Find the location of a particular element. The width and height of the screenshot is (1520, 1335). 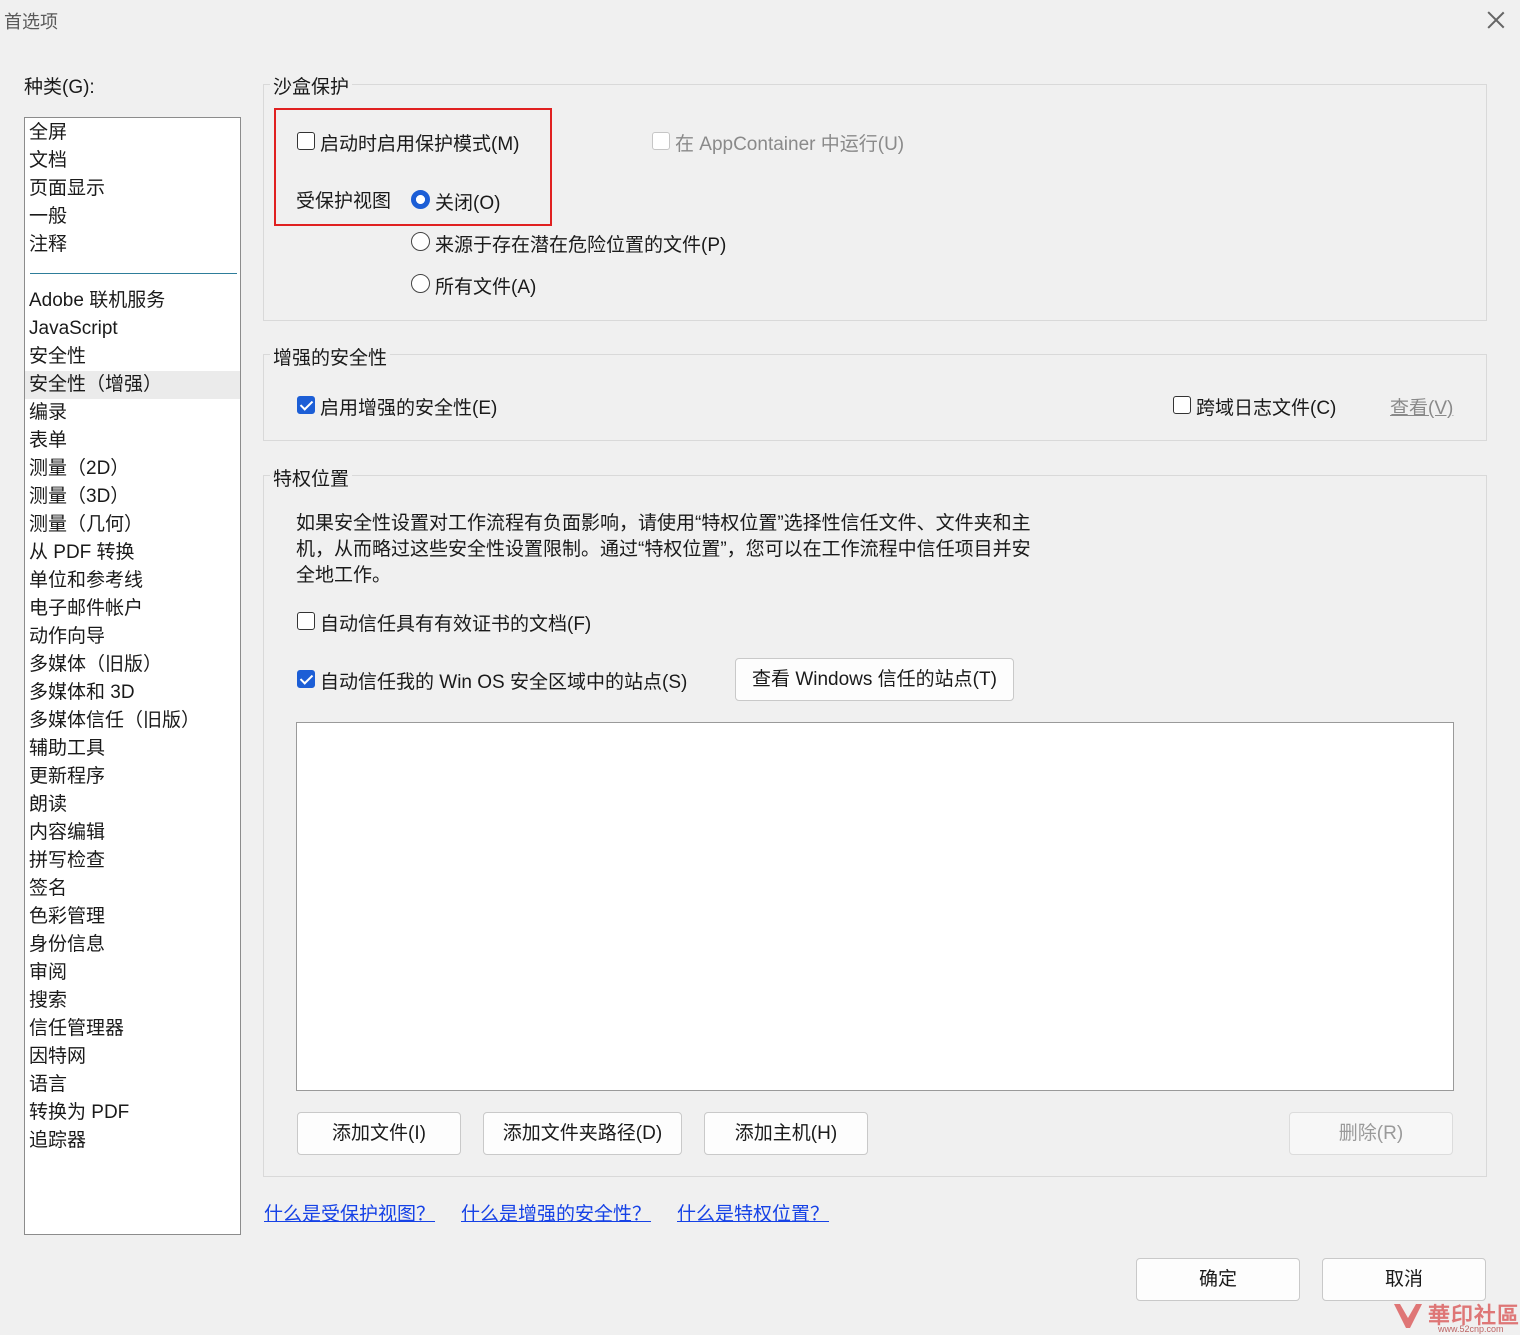

category-item: 更新程序 is located at coordinates (132, 777).